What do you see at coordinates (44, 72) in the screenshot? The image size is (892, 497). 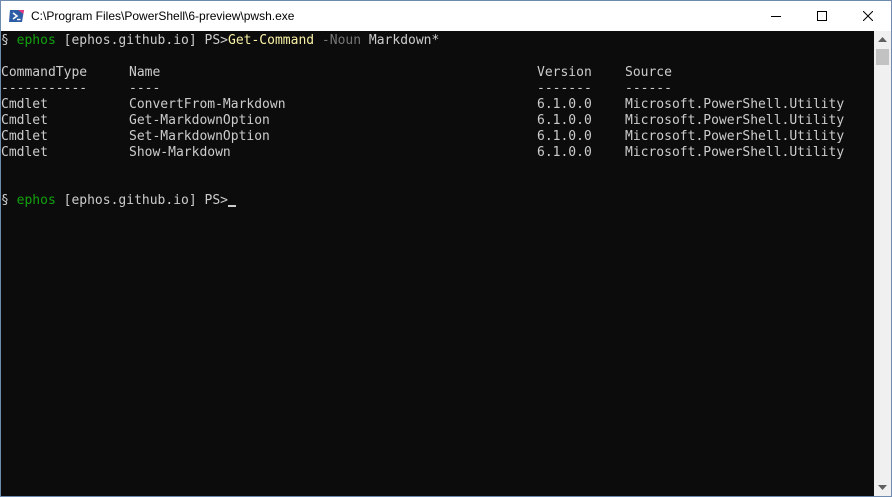 I see `header-commandtype: CommandType` at bounding box center [44, 72].